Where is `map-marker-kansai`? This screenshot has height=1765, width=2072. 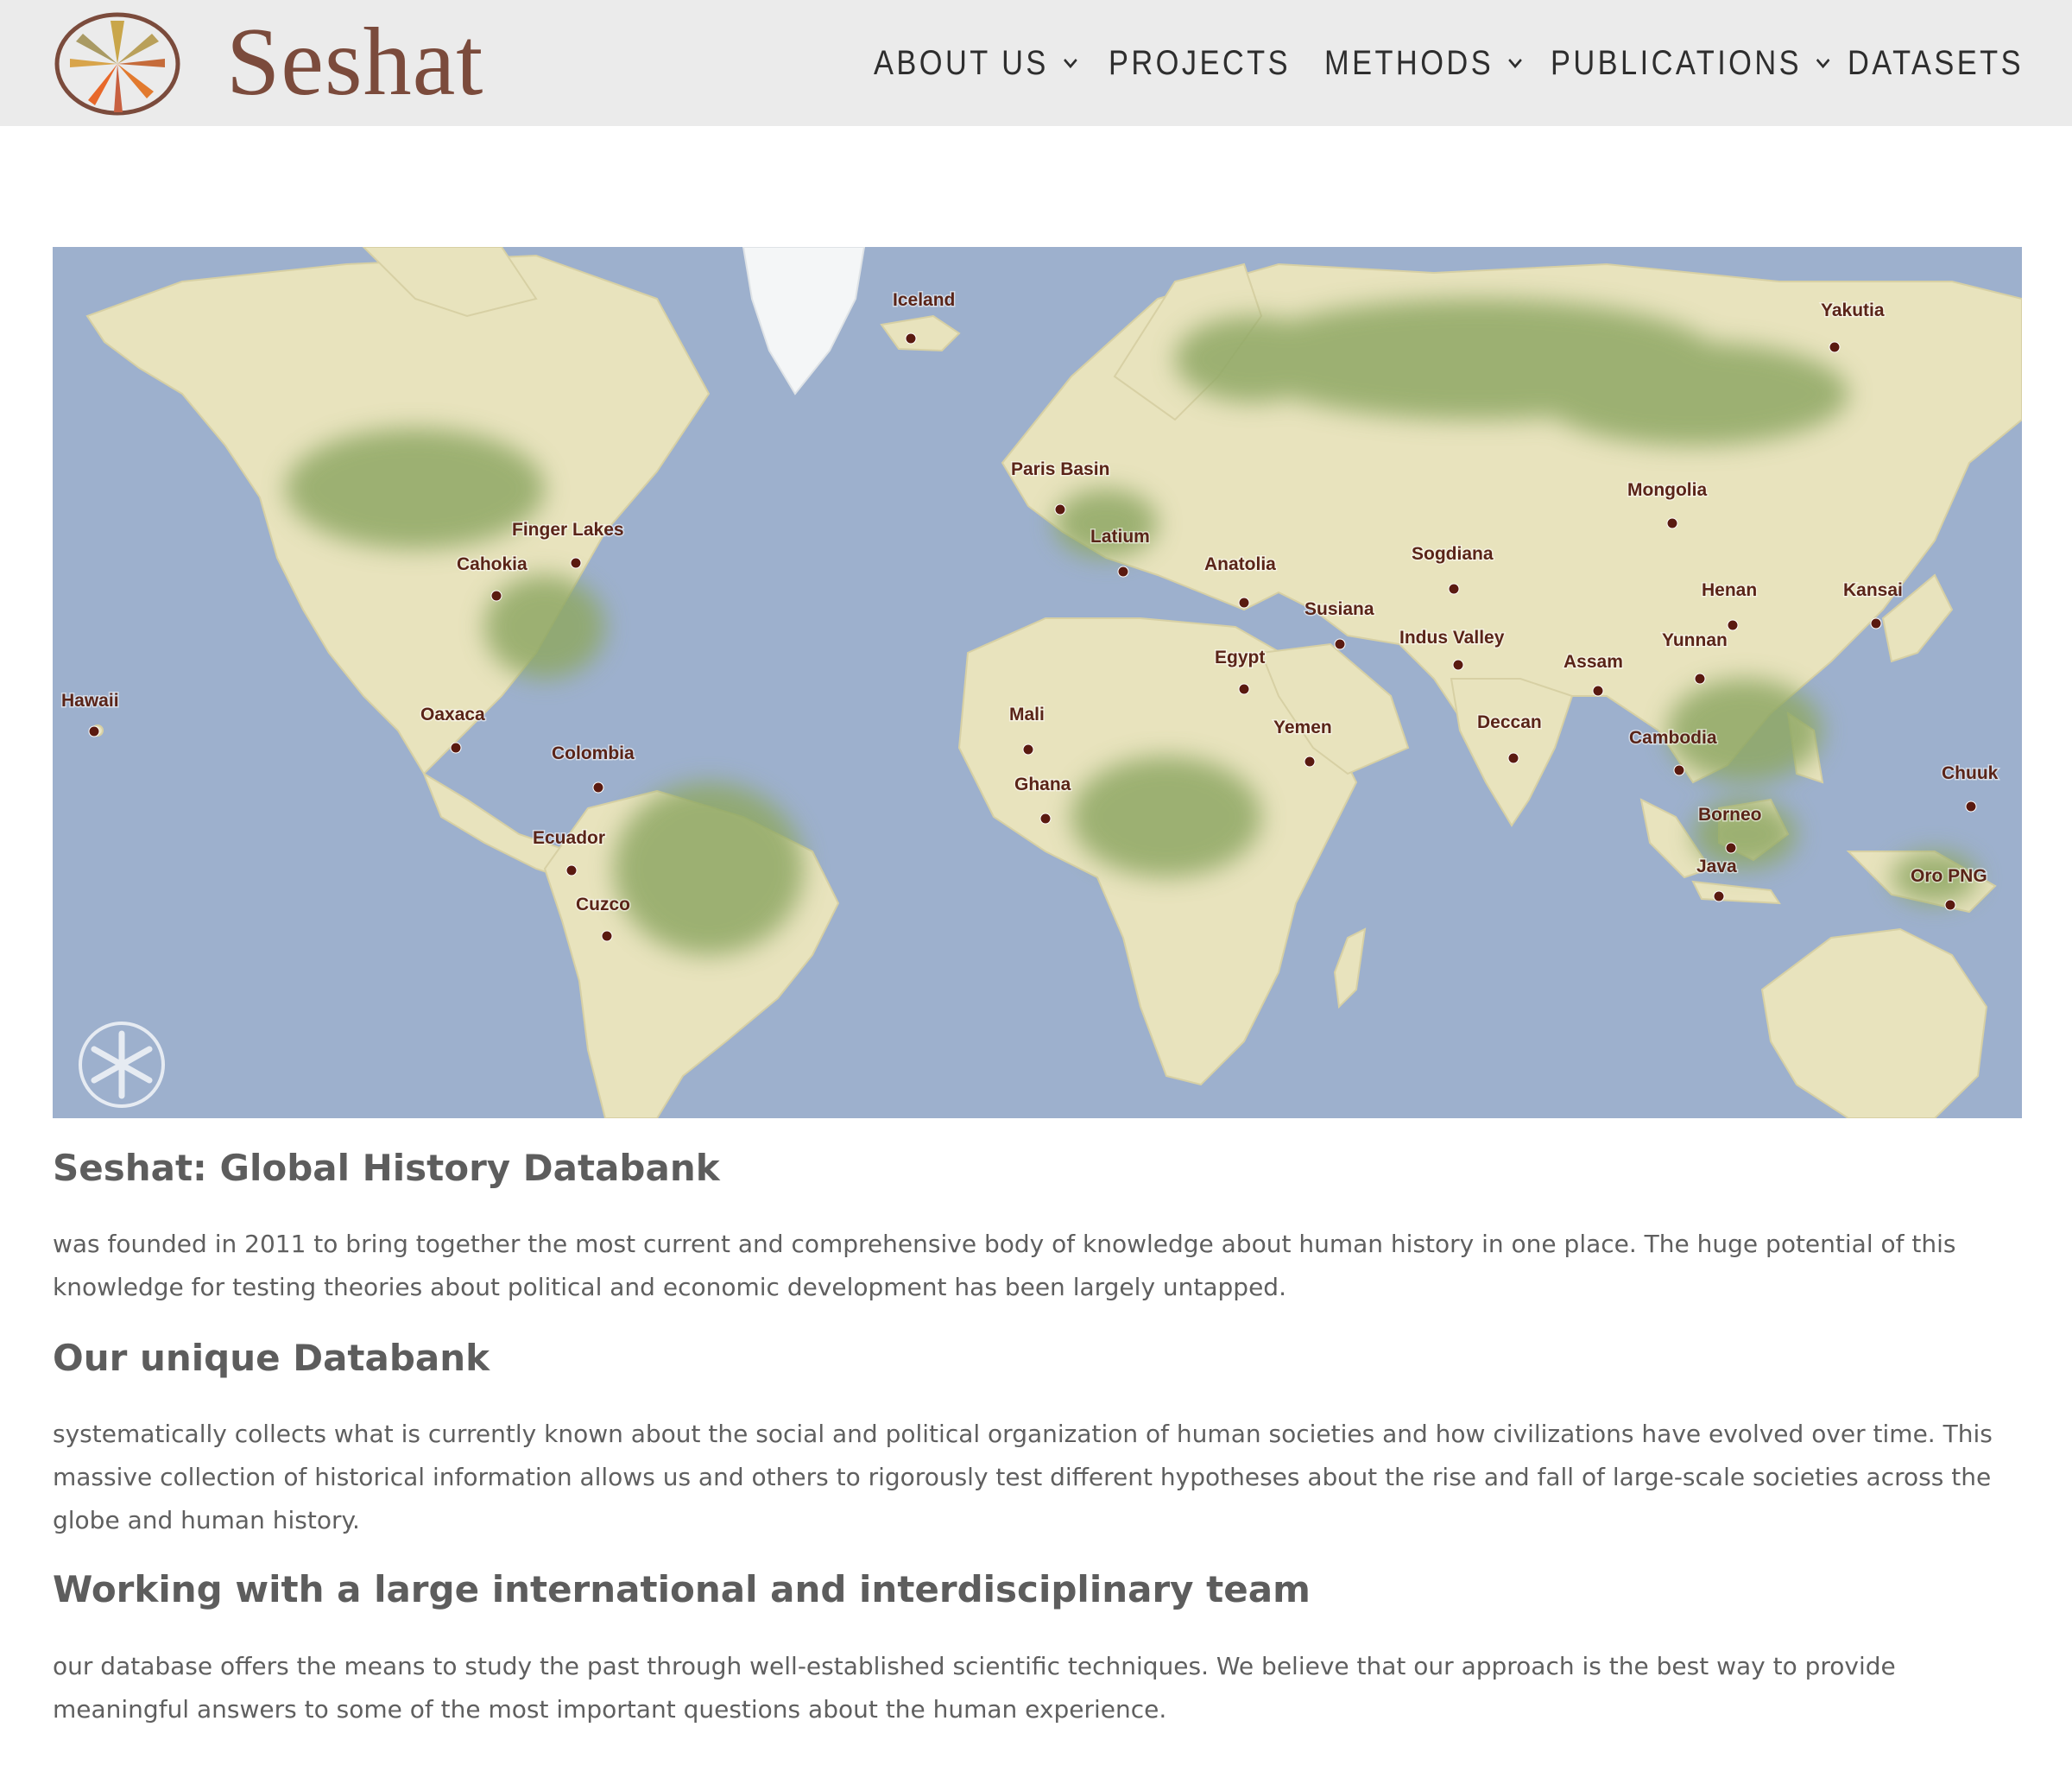
map-marker-kansai is located at coordinates (1876, 623).